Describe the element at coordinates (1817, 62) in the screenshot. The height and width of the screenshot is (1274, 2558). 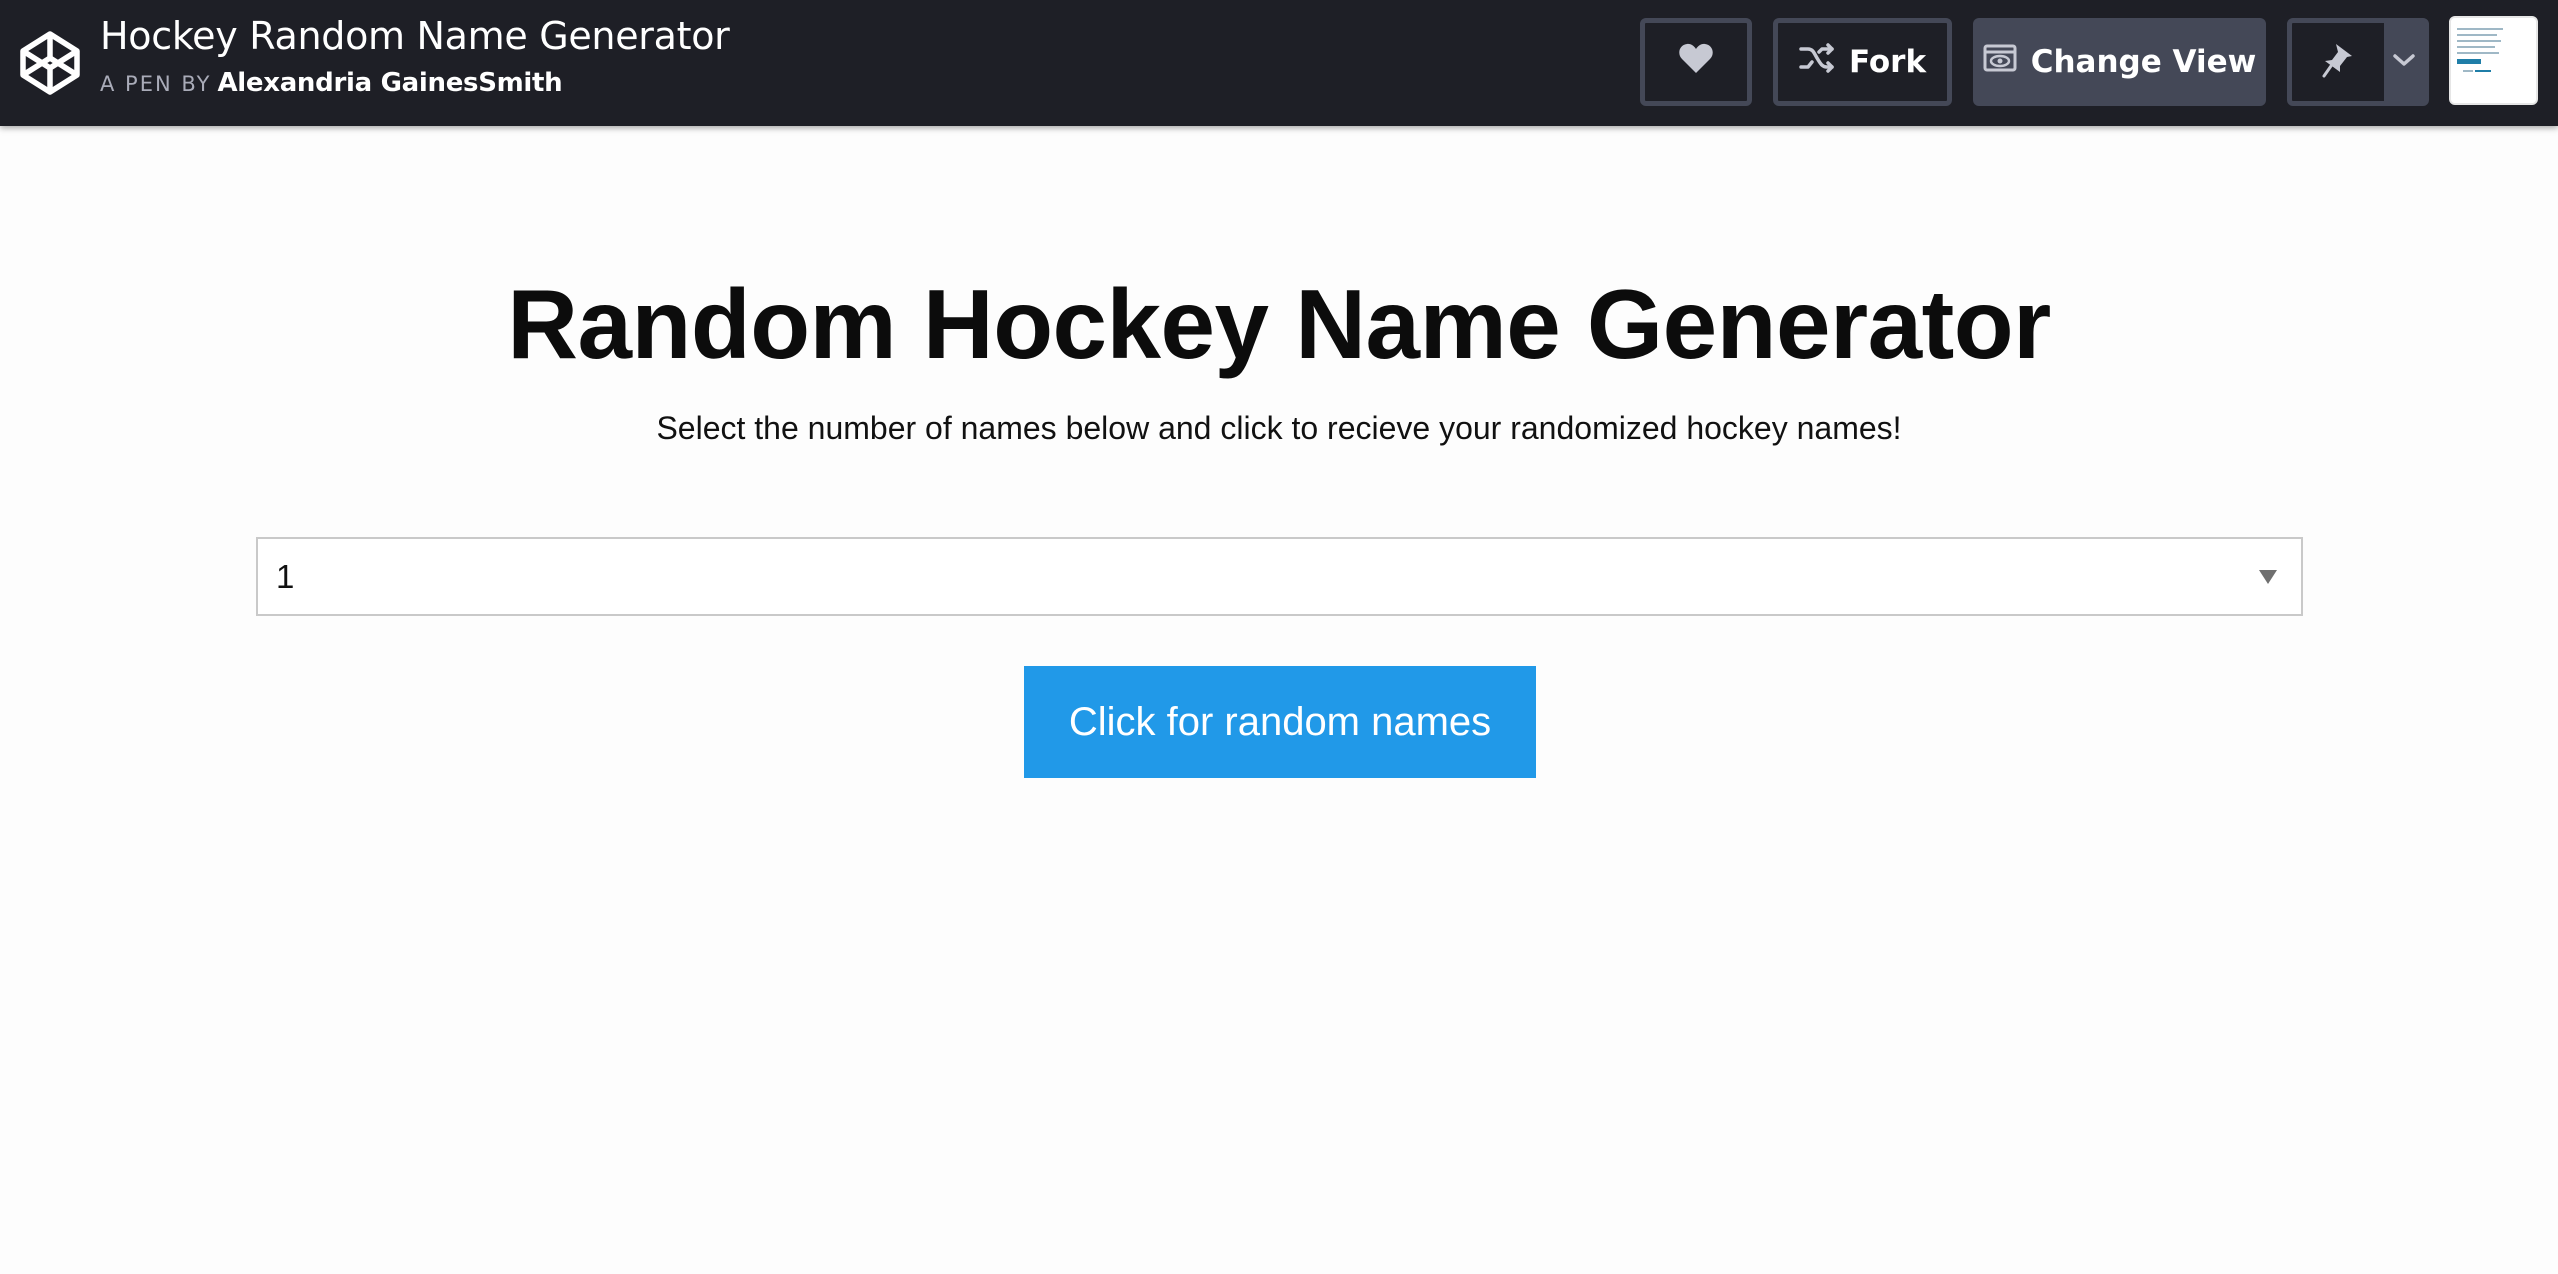
I see `fork-icon` at that location.